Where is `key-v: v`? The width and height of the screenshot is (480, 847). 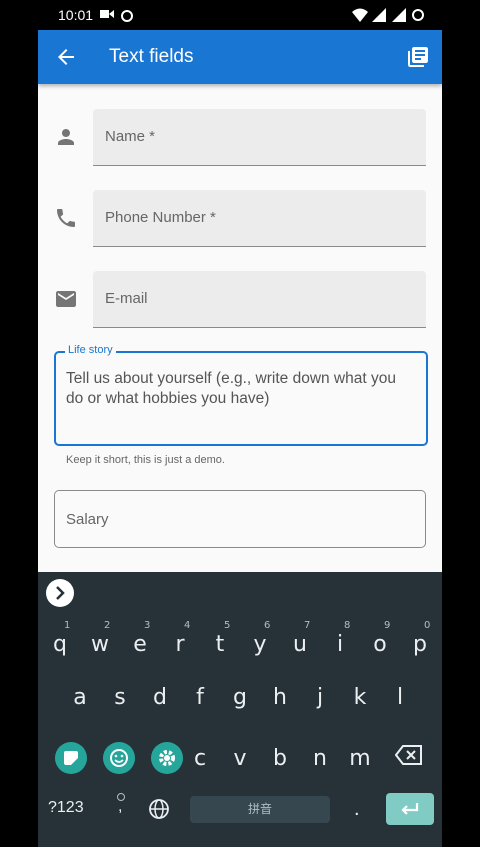
key-v: v is located at coordinates (240, 758).